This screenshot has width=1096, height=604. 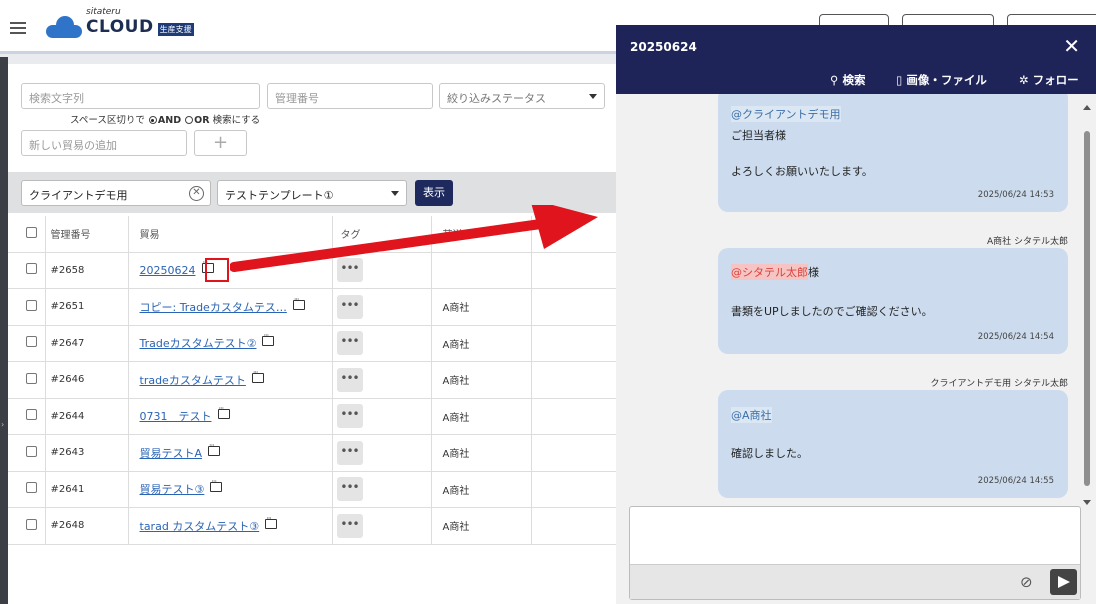 I want to click on table-row: #2646 tradeカスタムテスト ••• A商社, so click(x=313, y=380).